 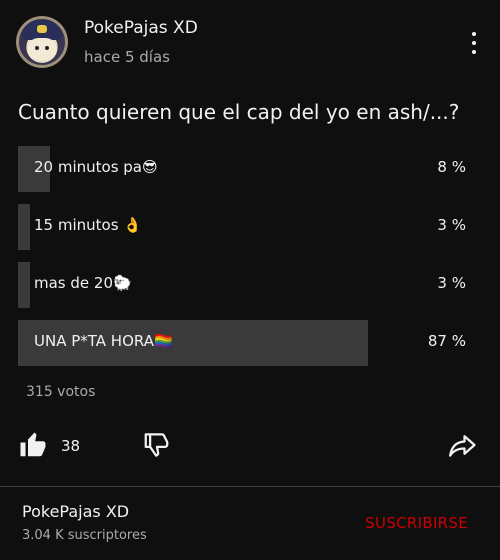 What do you see at coordinates (61, 392) in the screenshot?
I see `vote-count: 315 votos` at bounding box center [61, 392].